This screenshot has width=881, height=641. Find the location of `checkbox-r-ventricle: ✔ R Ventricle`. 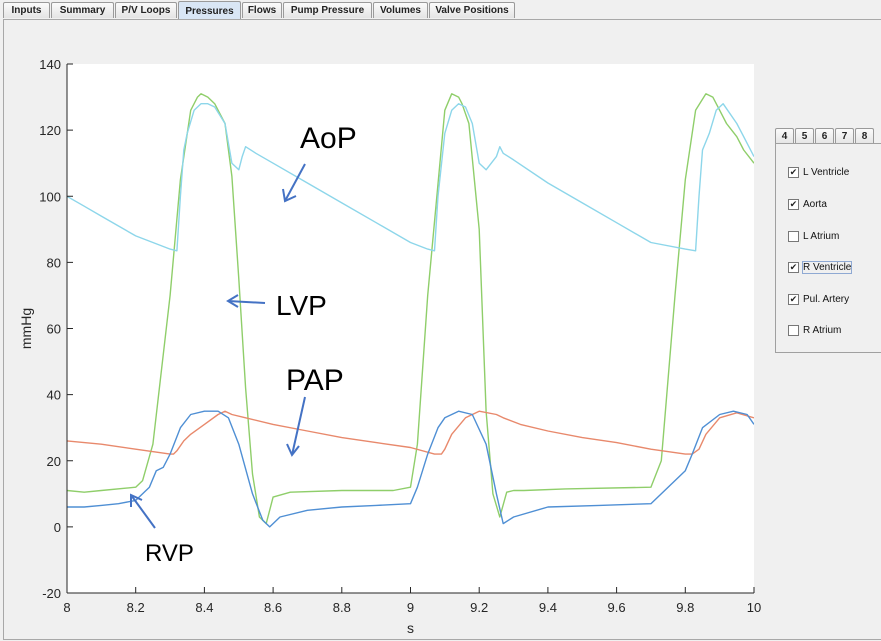

checkbox-r-ventricle: ✔ R Ventricle is located at coordinates (820, 267).